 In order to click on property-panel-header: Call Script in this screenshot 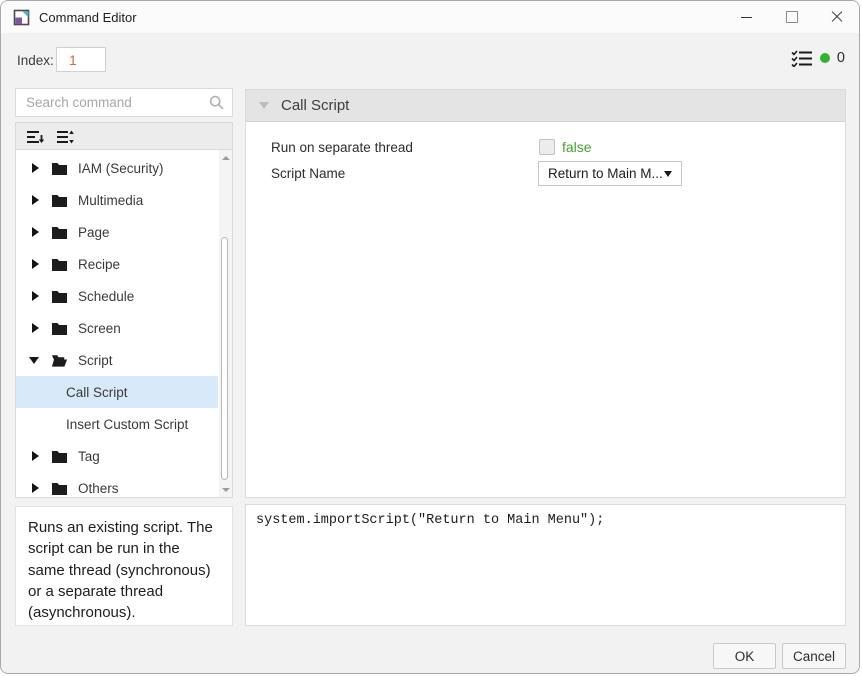, I will do `click(545, 106)`.